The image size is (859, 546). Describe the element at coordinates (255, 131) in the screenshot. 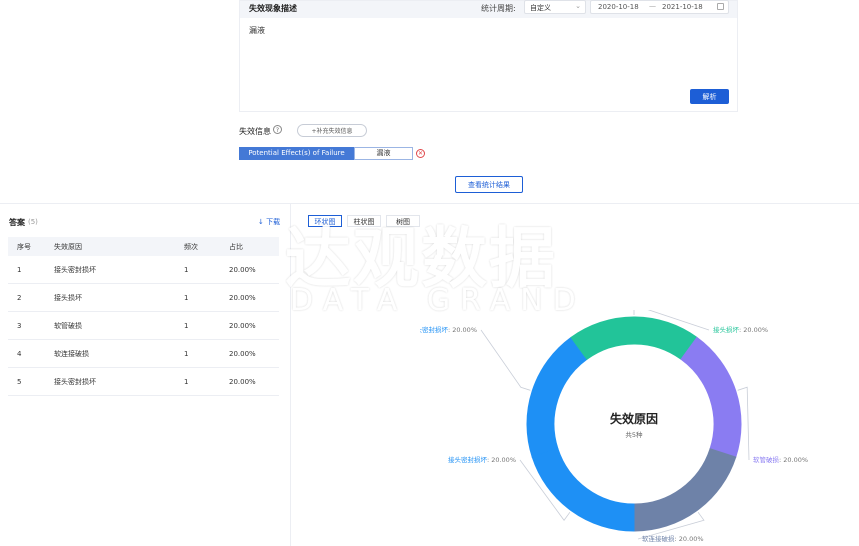

I see `failure-info-label: 失效信息` at that location.